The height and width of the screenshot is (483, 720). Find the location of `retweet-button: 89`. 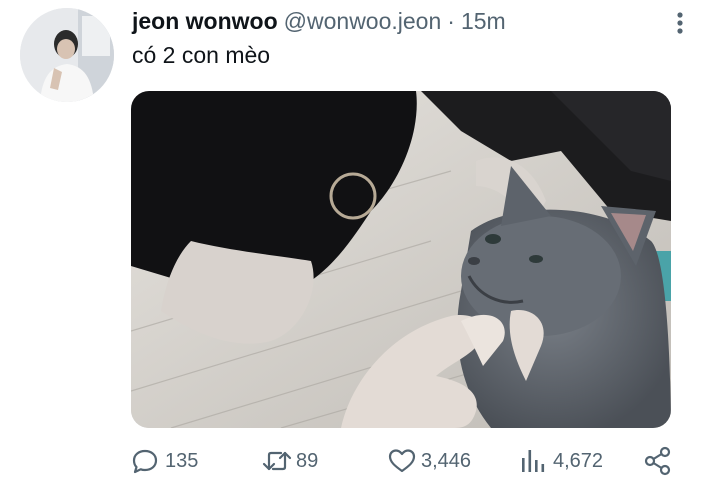

retweet-button: 89 is located at coordinates (289, 461).